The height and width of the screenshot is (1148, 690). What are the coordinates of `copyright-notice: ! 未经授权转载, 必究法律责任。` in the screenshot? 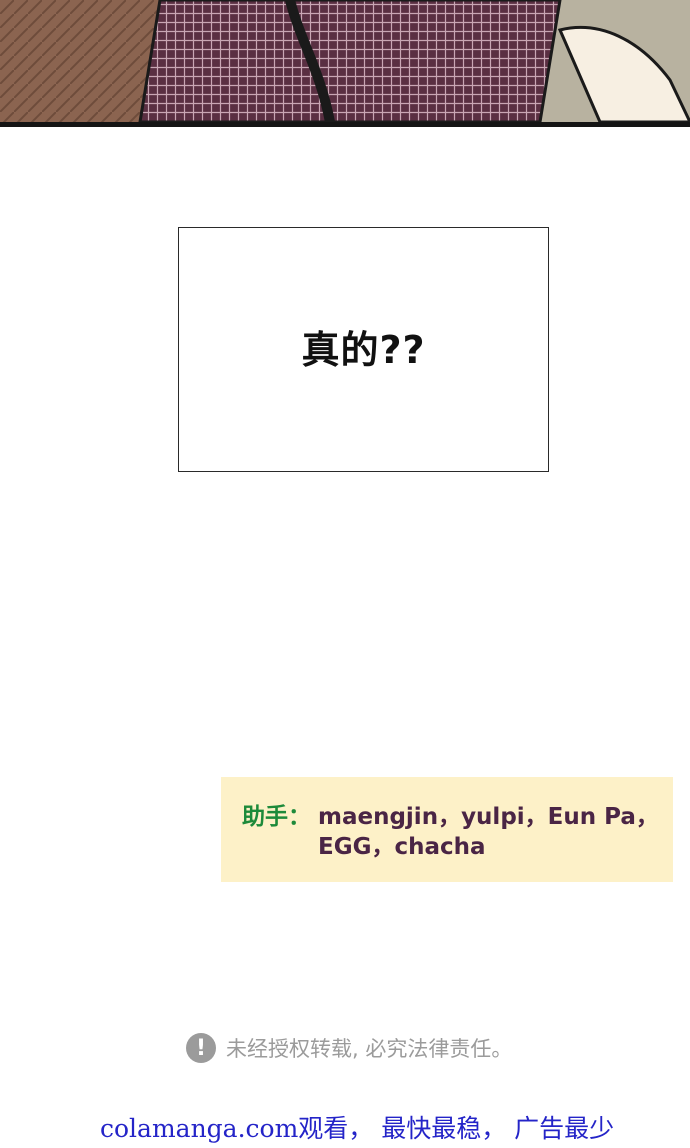 It's located at (349, 1048).